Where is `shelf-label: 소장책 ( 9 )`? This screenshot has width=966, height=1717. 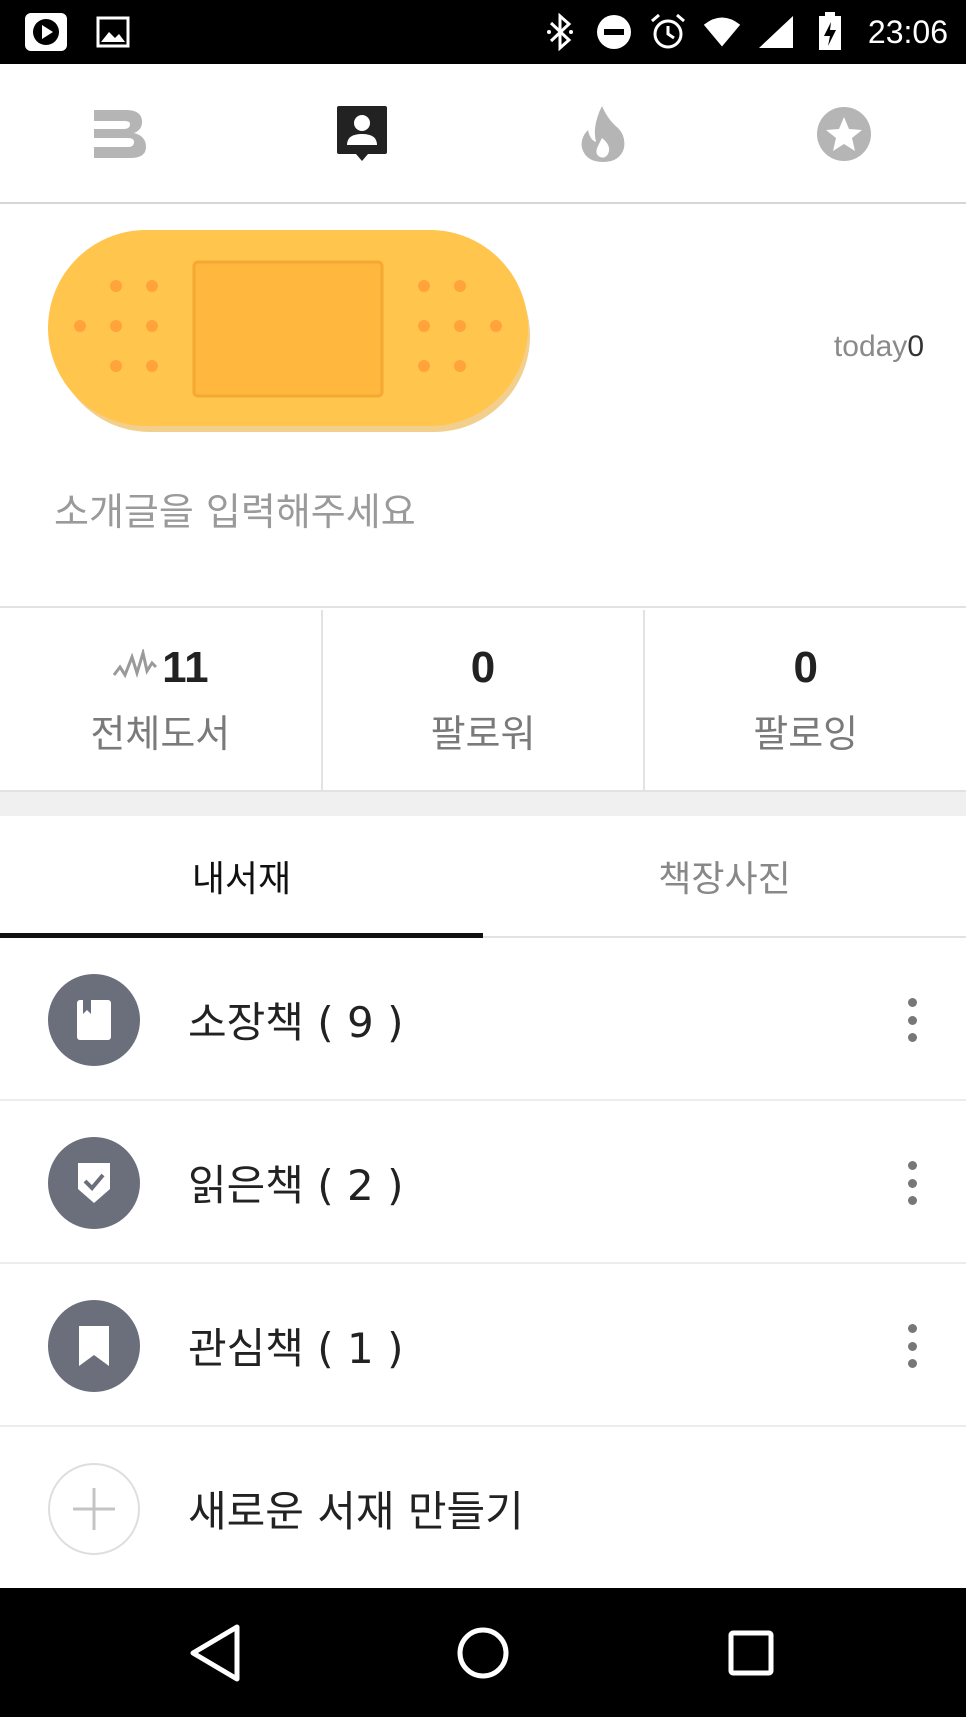 shelf-label: 소장책 ( 9 ) is located at coordinates (296, 1022).